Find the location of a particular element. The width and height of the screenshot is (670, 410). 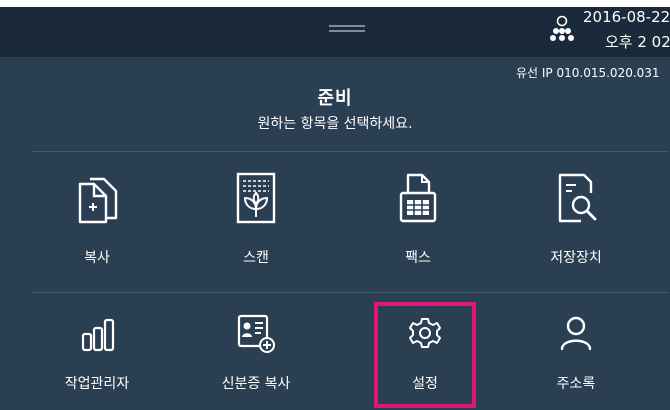

fax-label: 팩스 is located at coordinates (418, 258).